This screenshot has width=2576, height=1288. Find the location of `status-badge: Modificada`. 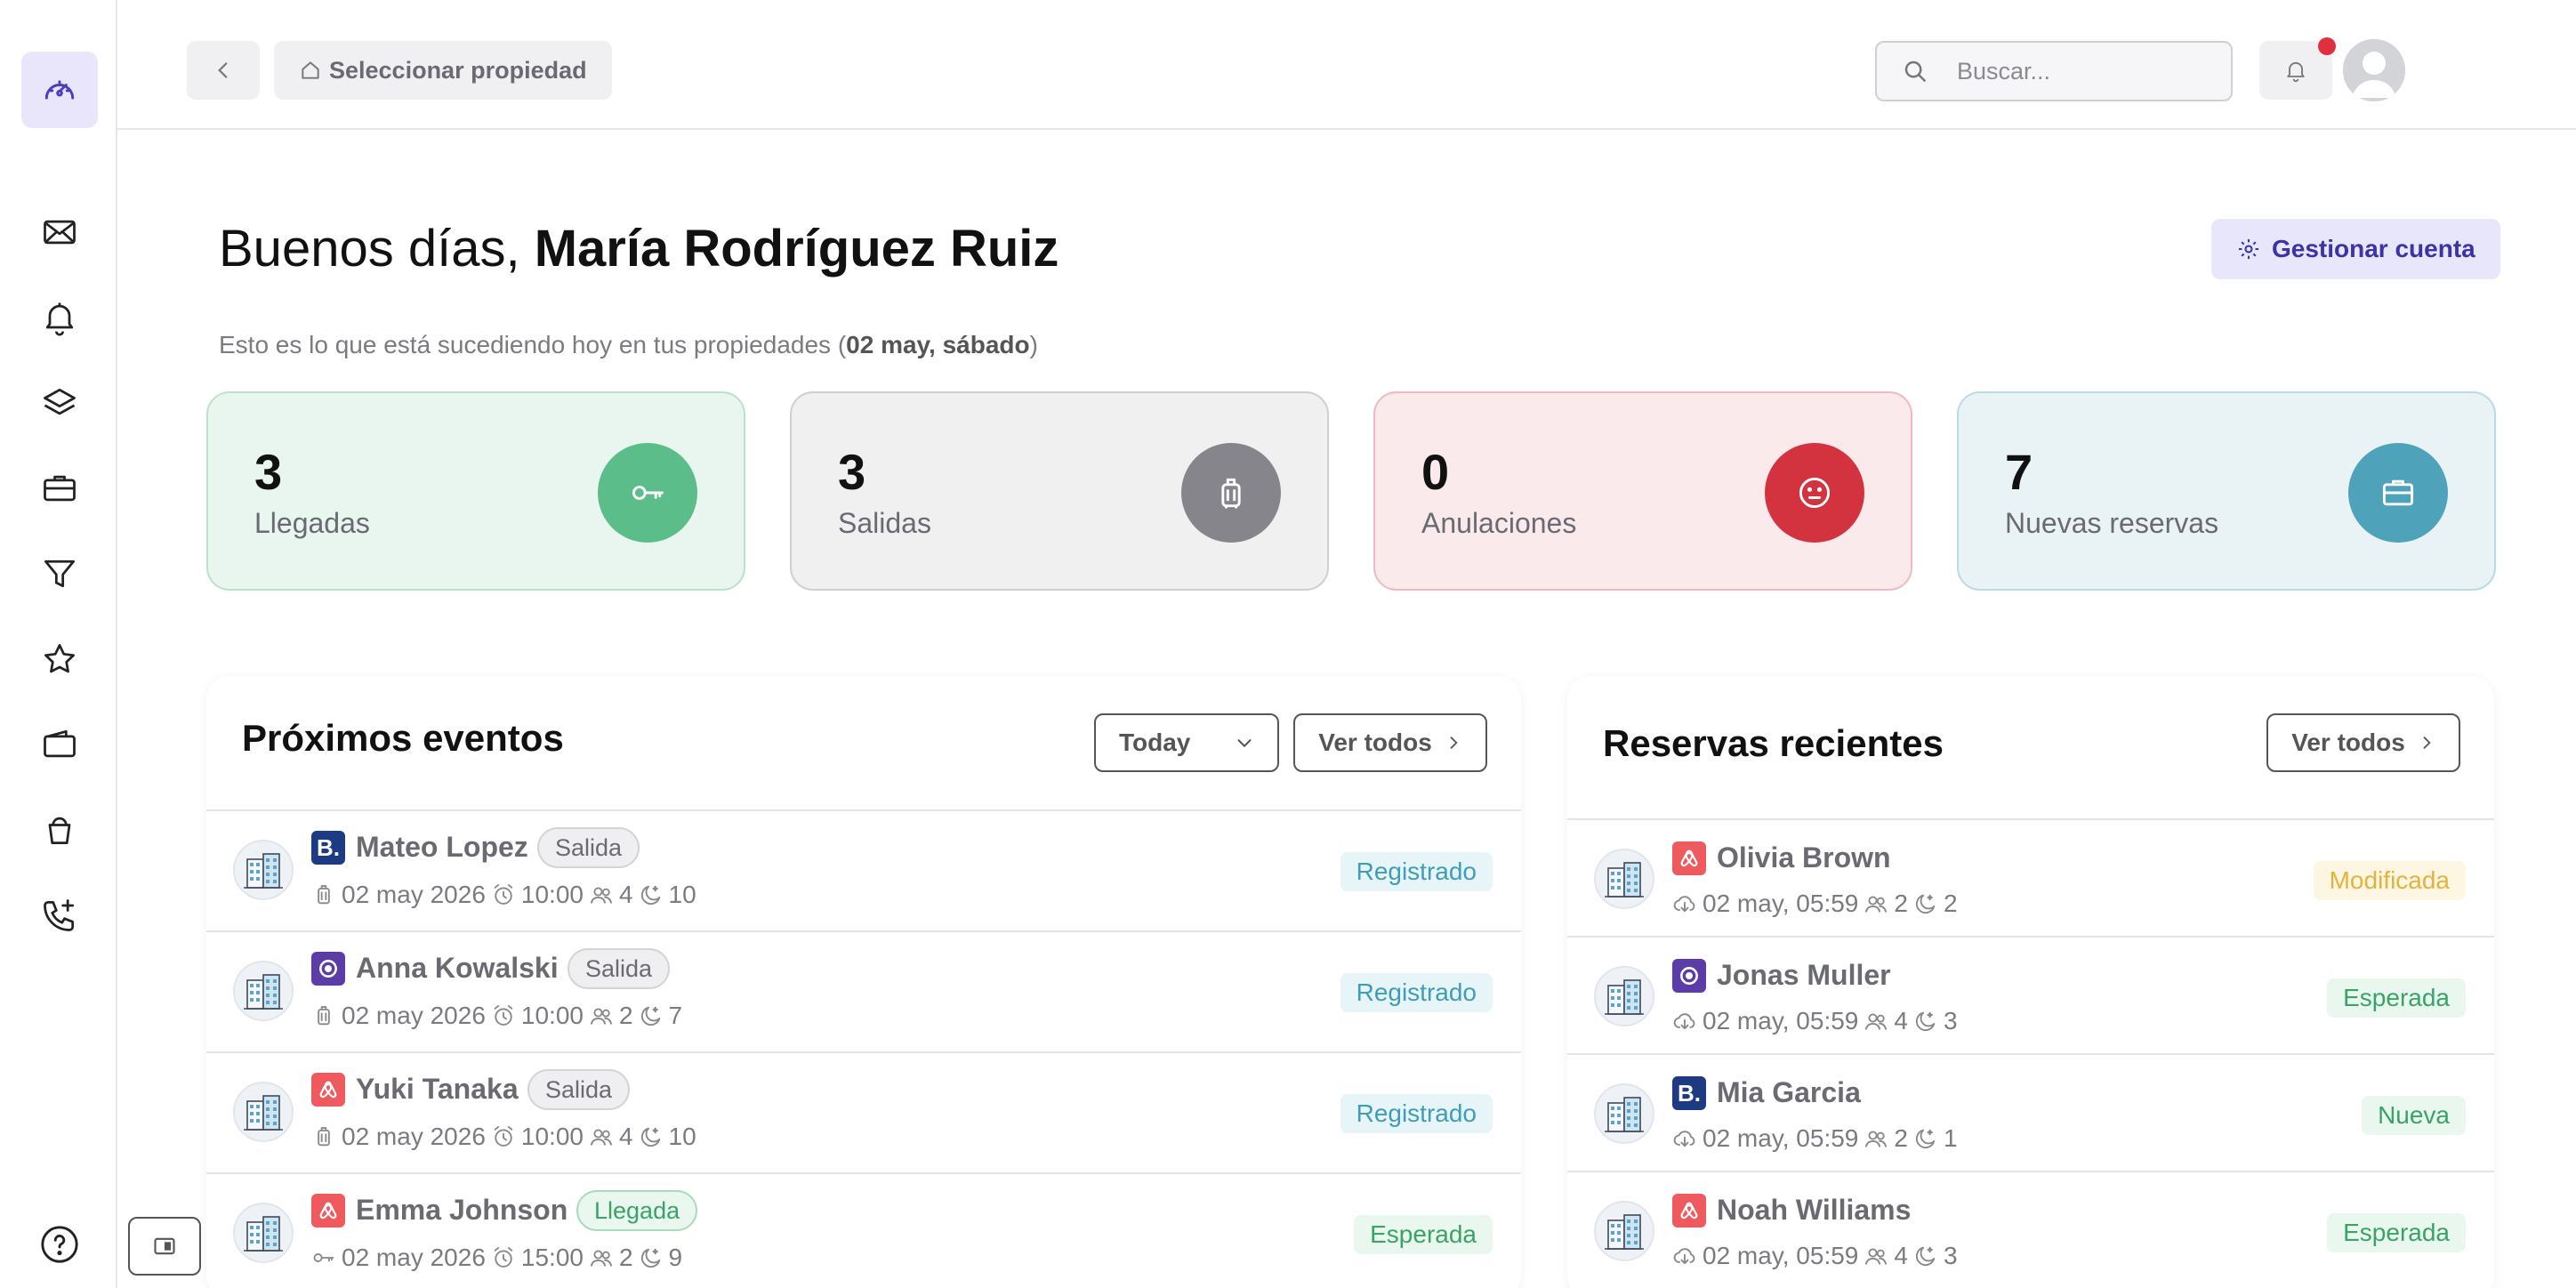

status-badge: Modificada is located at coordinates (2389, 880).